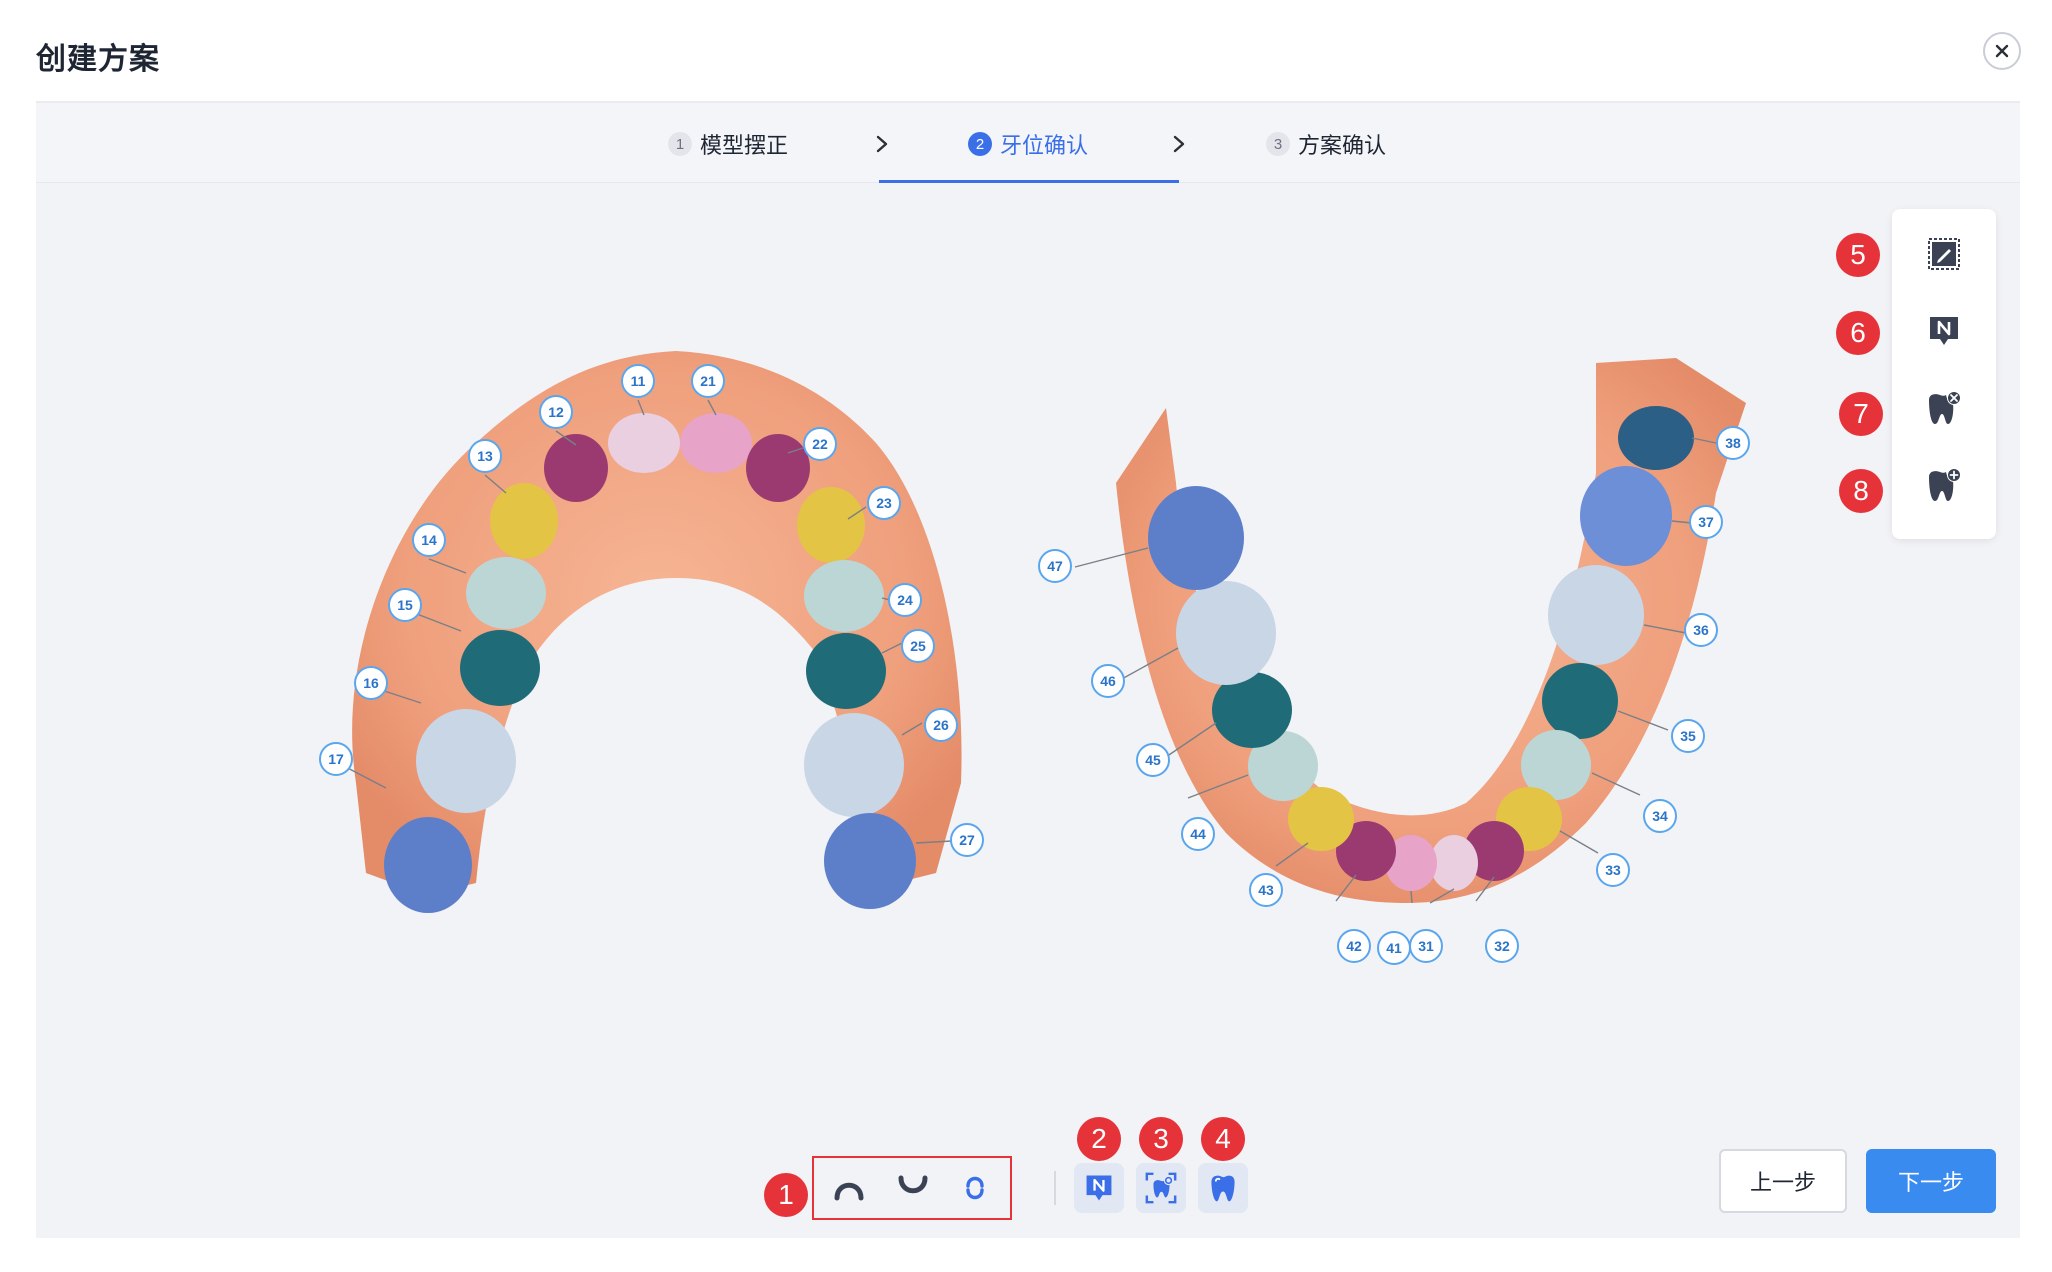  Describe the element at coordinates (1858, 333) in the screenshot. I see `marker-6: 6` at that location.